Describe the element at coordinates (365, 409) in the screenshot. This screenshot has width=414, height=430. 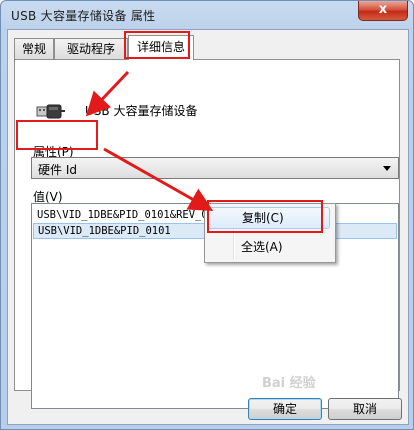
I see `cancel-button: 取消` at that location.